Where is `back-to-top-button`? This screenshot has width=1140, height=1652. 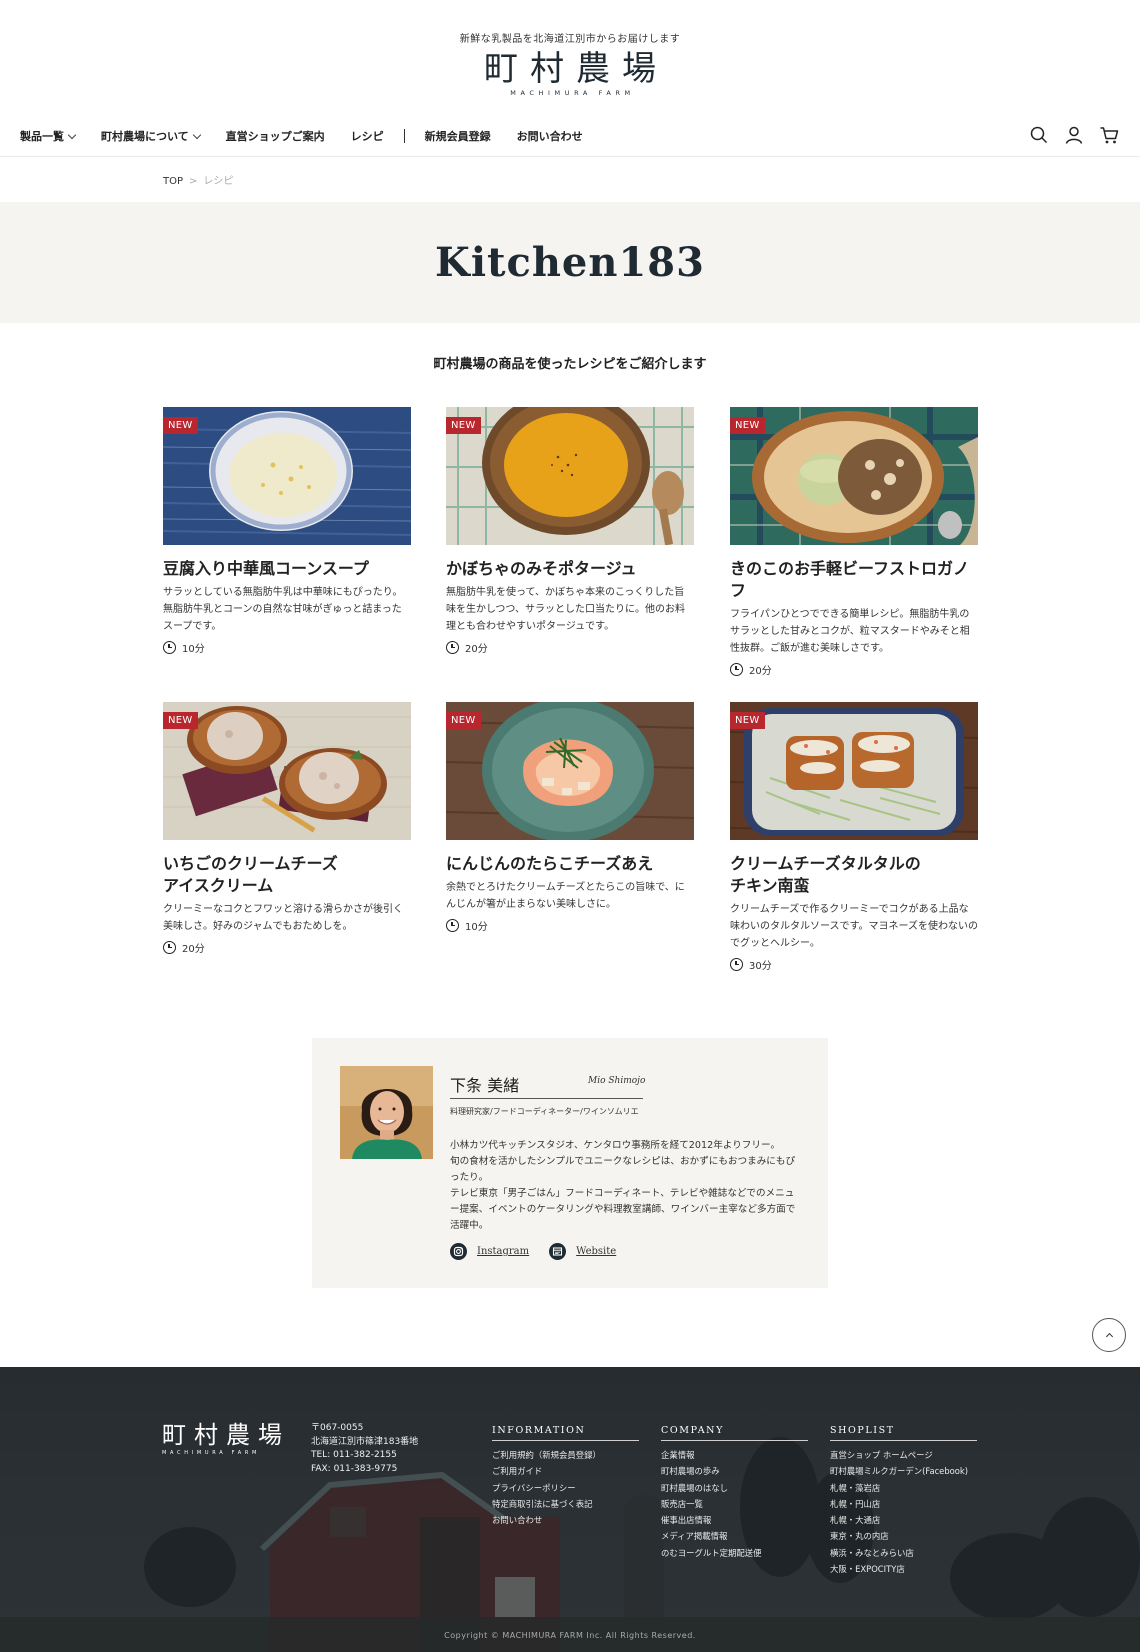
back-to-top-button is located at coordinates (1109, 1335).